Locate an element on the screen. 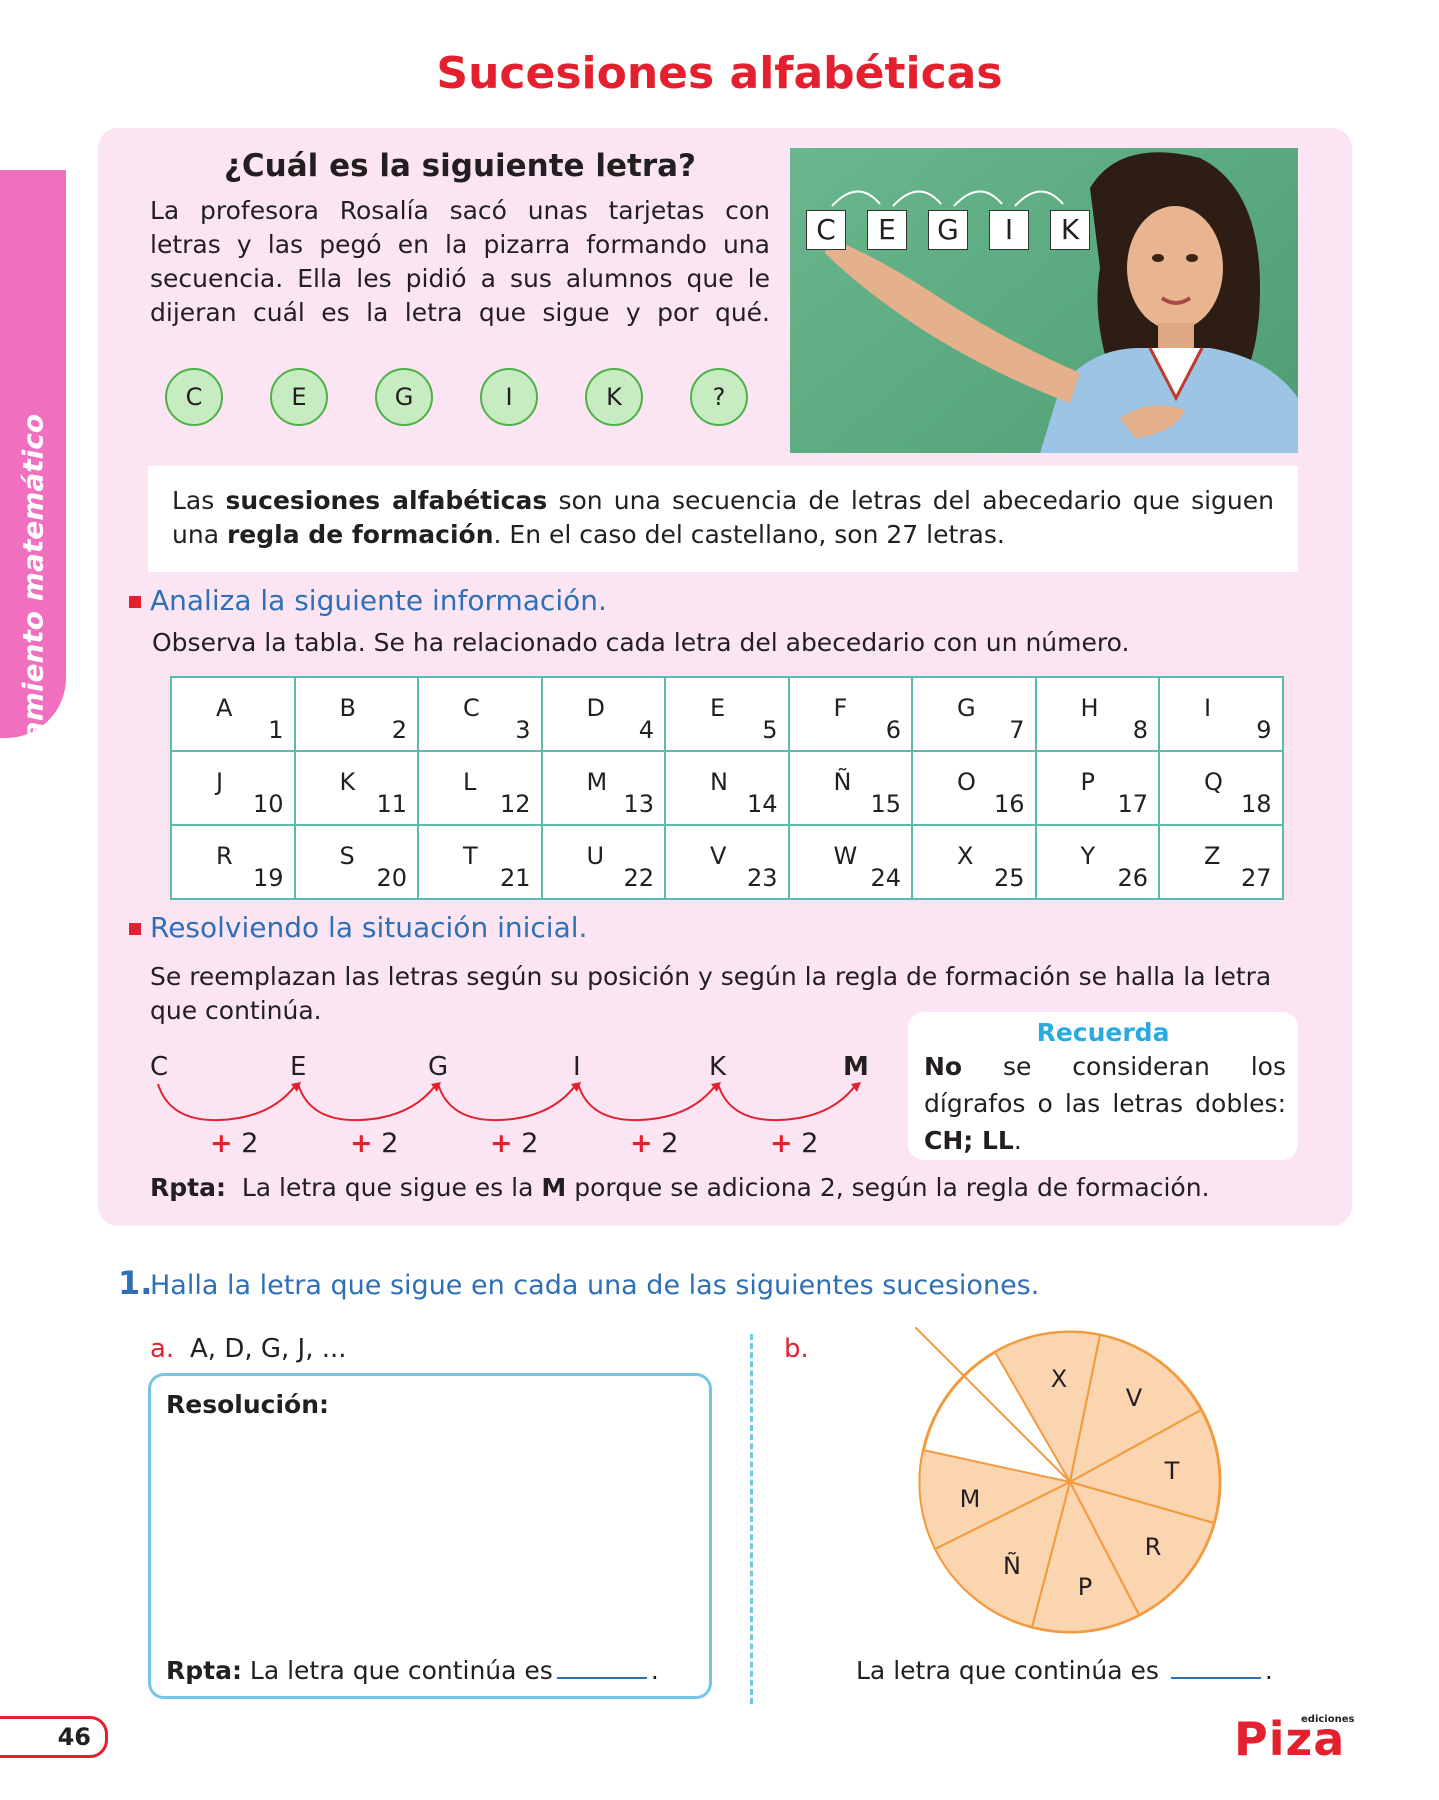 The width and height of the screenshot is (1439, 1800). wheel-letter: M is located at coordinates (970, 1499).